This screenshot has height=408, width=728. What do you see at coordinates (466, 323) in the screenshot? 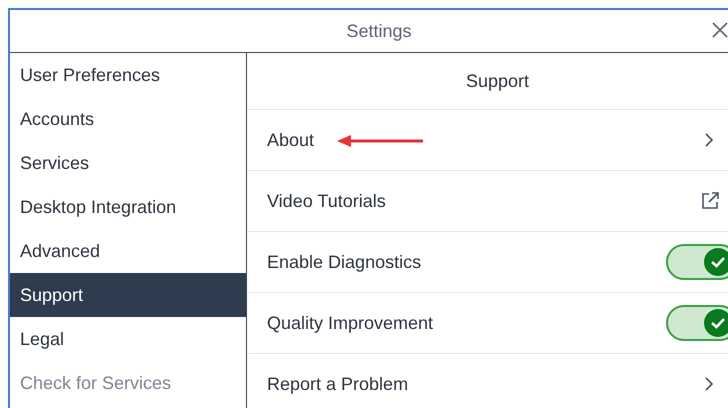
I see `setting-label: Quality Improvement` at bounding box center [466, 323].